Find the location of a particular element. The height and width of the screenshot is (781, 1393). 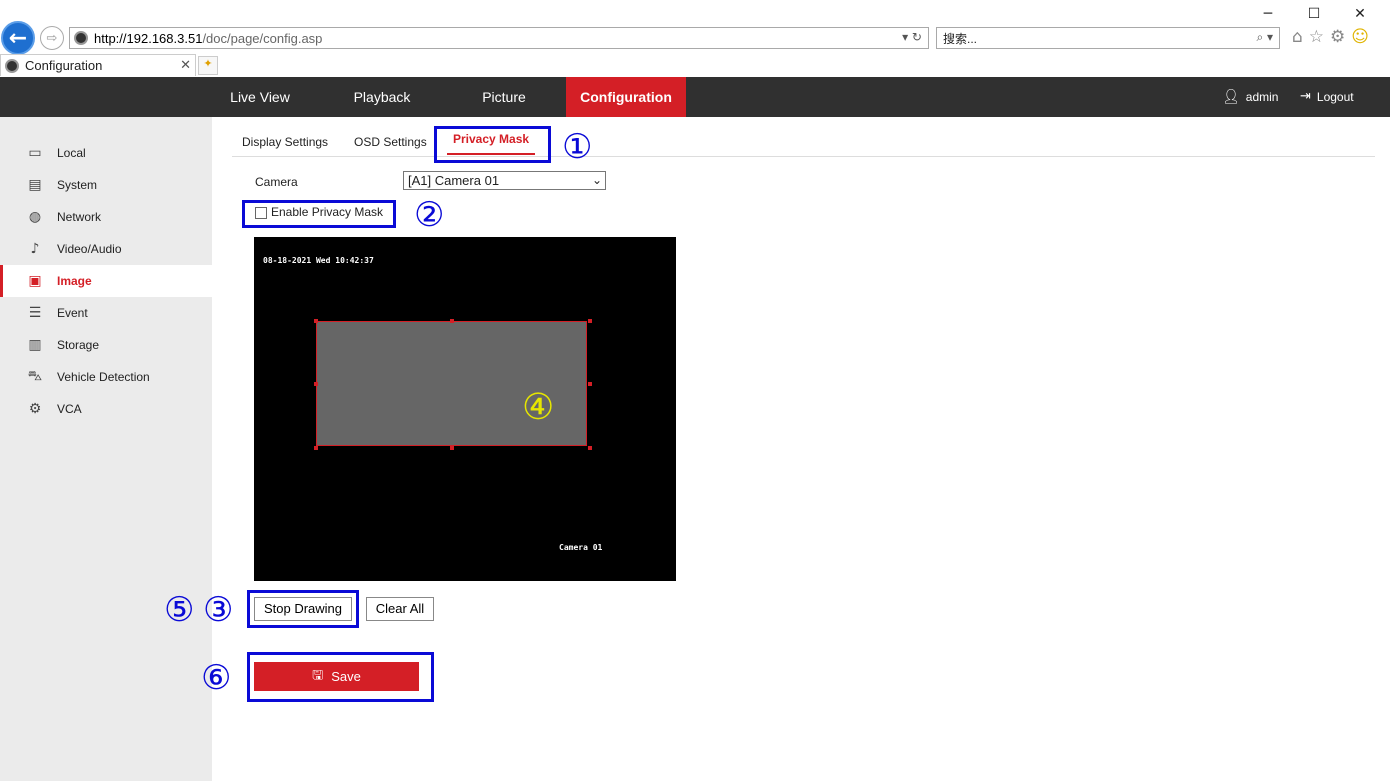

privacy-mask-region: ④ is located at coordinates (451, 383).